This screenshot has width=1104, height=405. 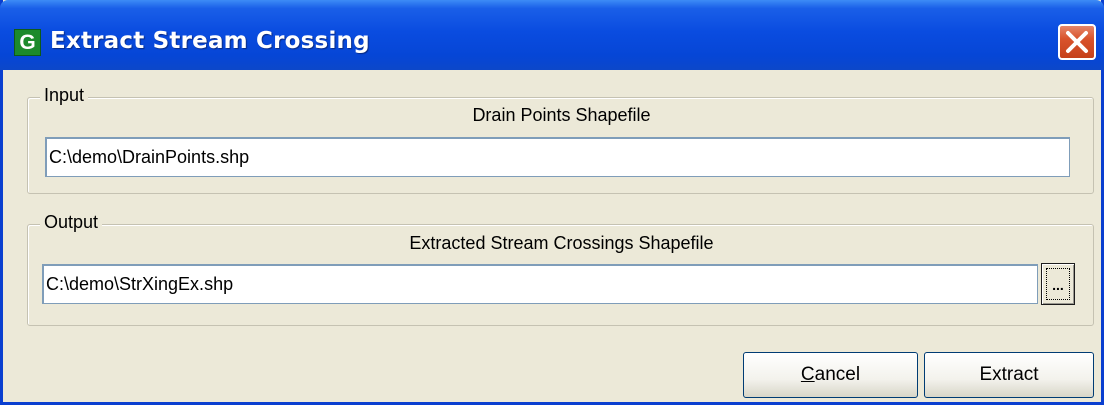 I want to click on drain-points-input, so click(x=557, y=157).